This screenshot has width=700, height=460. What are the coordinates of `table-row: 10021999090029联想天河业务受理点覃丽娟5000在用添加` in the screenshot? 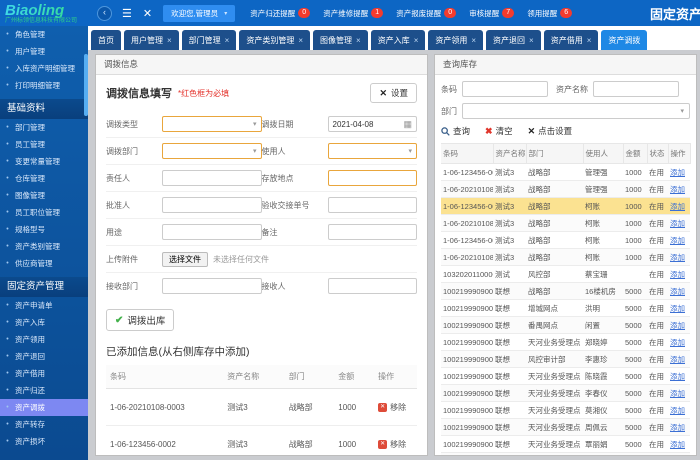 It's located at (565, 444).